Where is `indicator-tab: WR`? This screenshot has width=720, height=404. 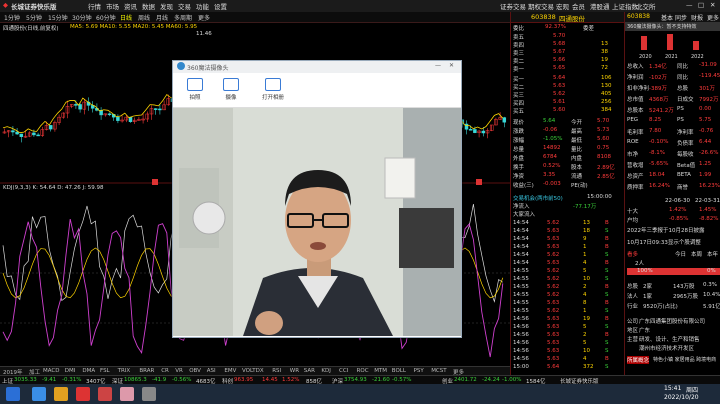 indicator-tab: WR is located at coordinates (294, 371).